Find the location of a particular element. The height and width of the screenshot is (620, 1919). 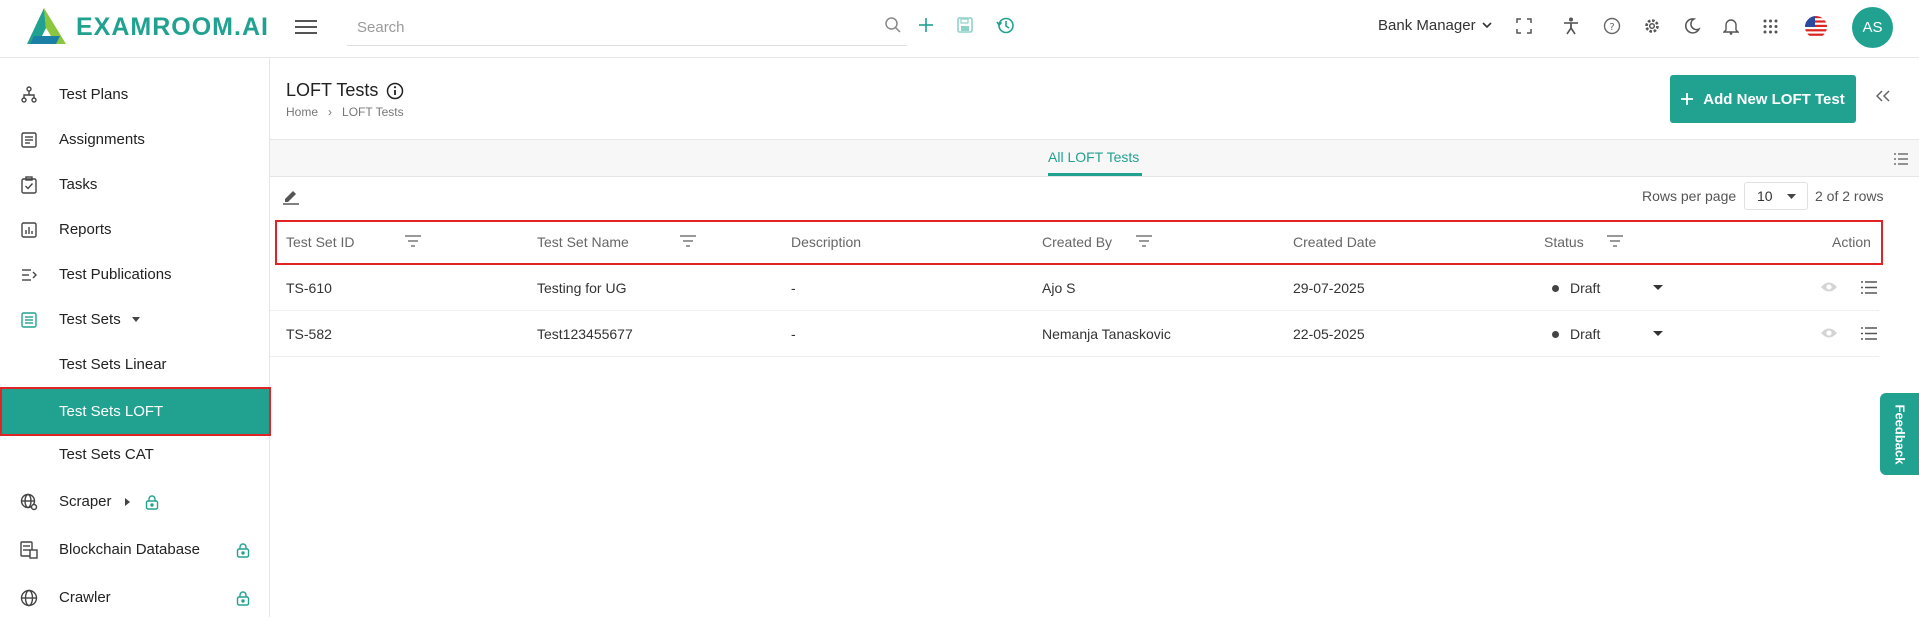

sidebar-item-crawler: Crawler is located at coordinates (135, 597).